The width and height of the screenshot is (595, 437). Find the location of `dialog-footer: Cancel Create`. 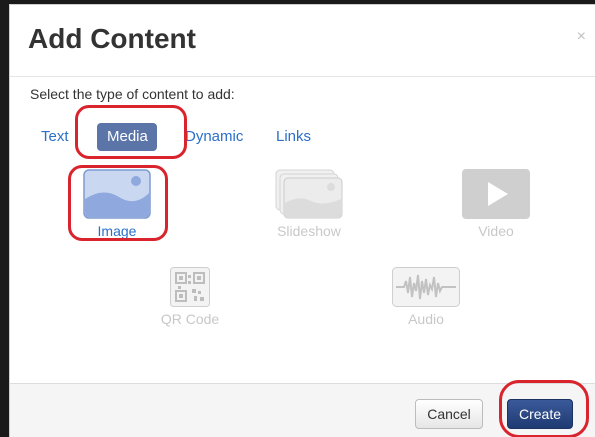

dialog-footer: Cancel Create is located at coordinates (302, 410).